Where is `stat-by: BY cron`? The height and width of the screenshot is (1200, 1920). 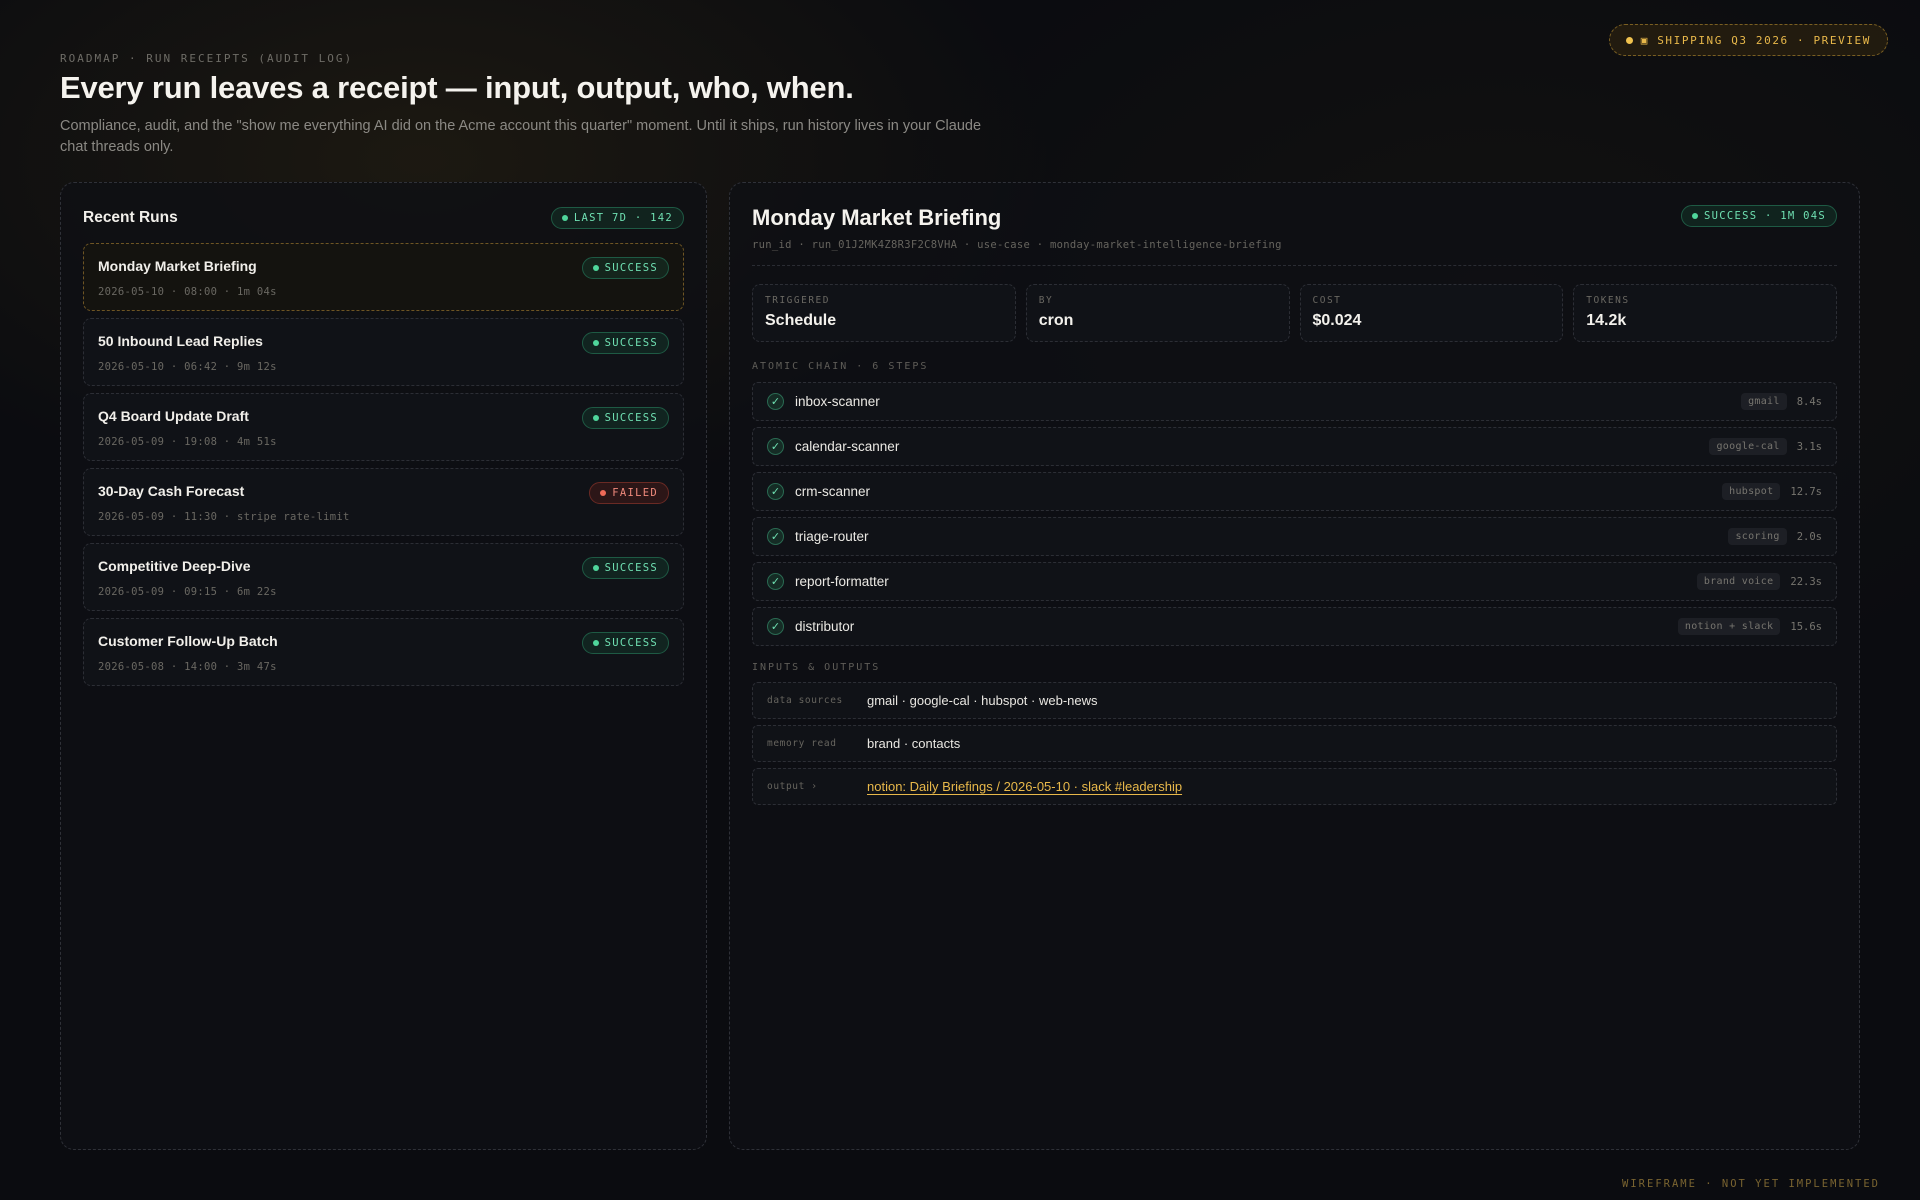 stat-by: BY cron is located at coordinates (1157, 313).